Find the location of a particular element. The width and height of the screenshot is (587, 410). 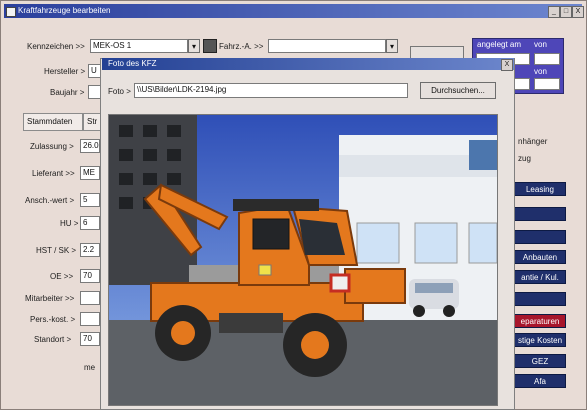

photo-dialog-close-button: X is located at coordinates (507, 65).